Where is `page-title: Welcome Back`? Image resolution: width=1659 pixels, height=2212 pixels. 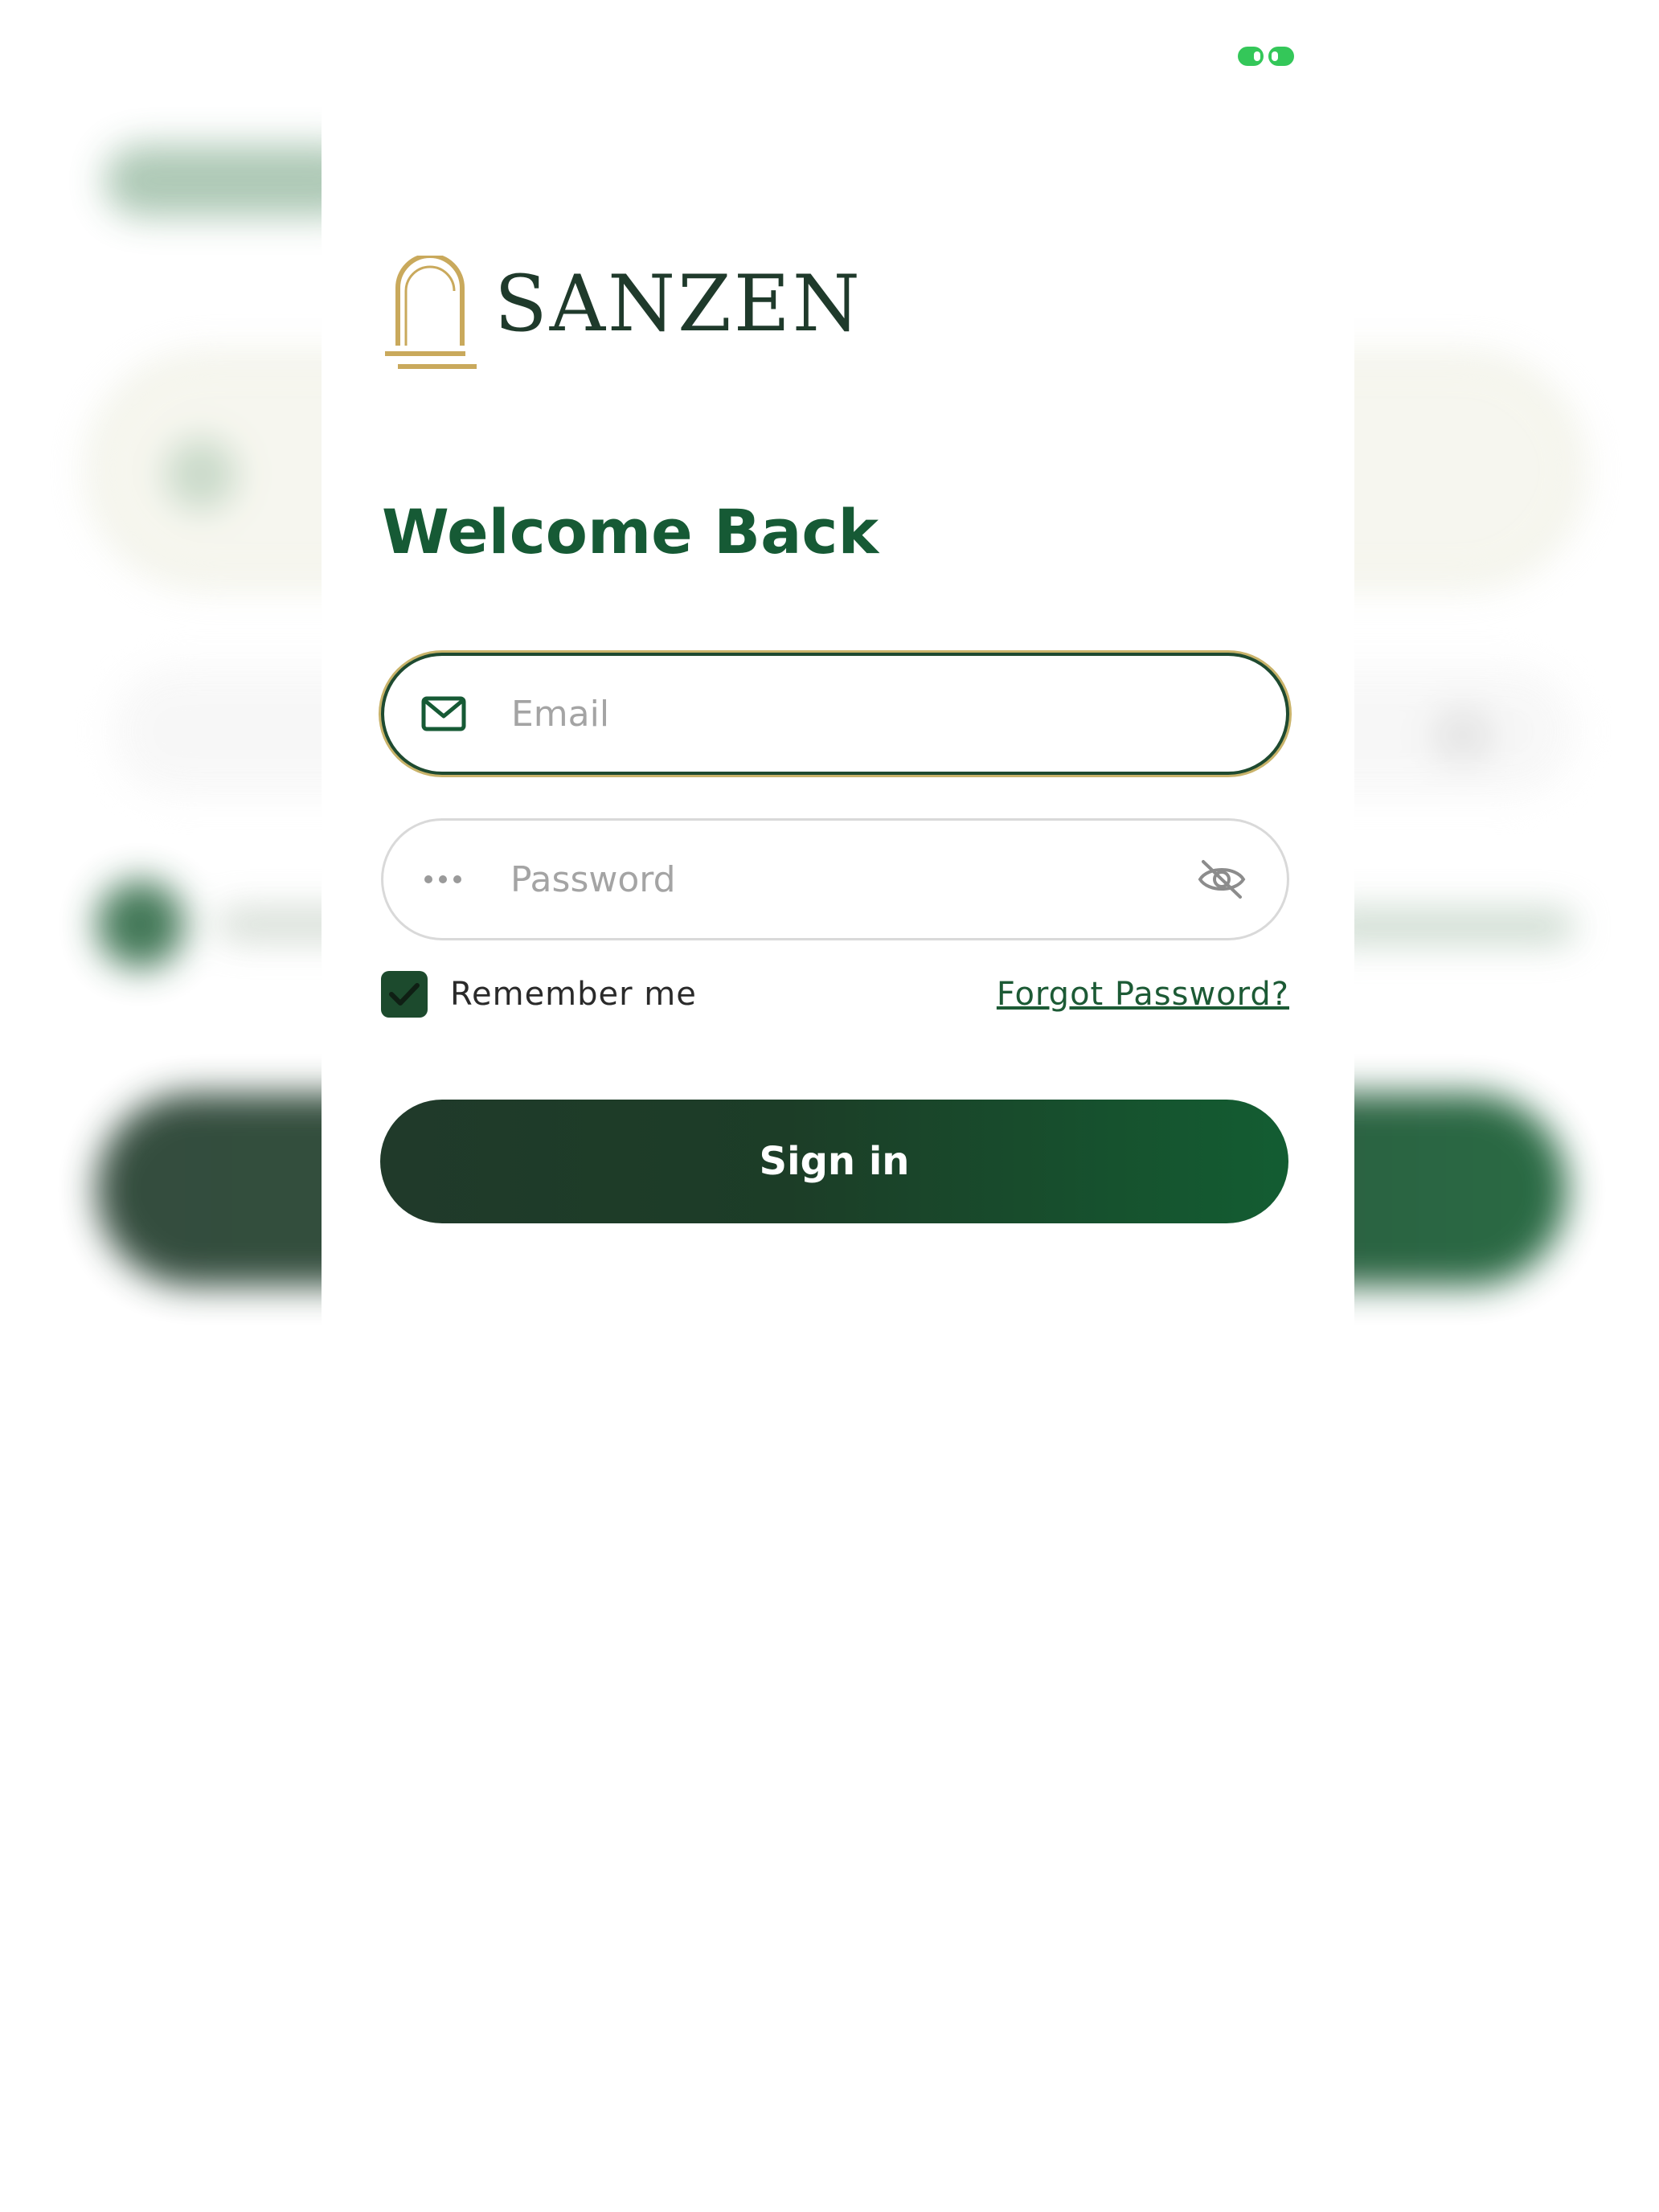 page-title: Welcome Back is located at coordinates (630, 531).